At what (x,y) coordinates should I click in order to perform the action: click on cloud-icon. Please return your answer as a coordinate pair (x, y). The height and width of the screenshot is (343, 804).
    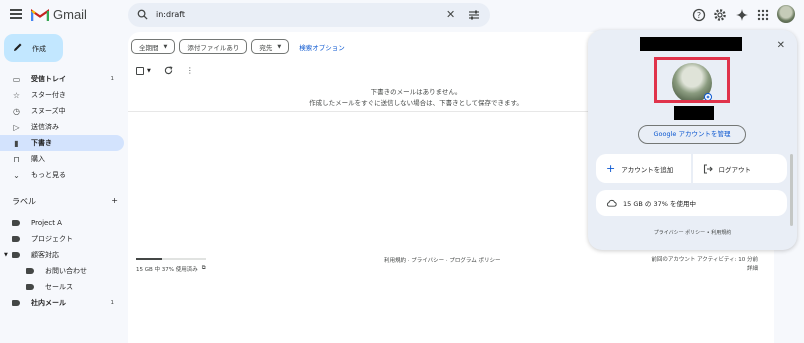
    Looking at the image, I should click on (611, 203).